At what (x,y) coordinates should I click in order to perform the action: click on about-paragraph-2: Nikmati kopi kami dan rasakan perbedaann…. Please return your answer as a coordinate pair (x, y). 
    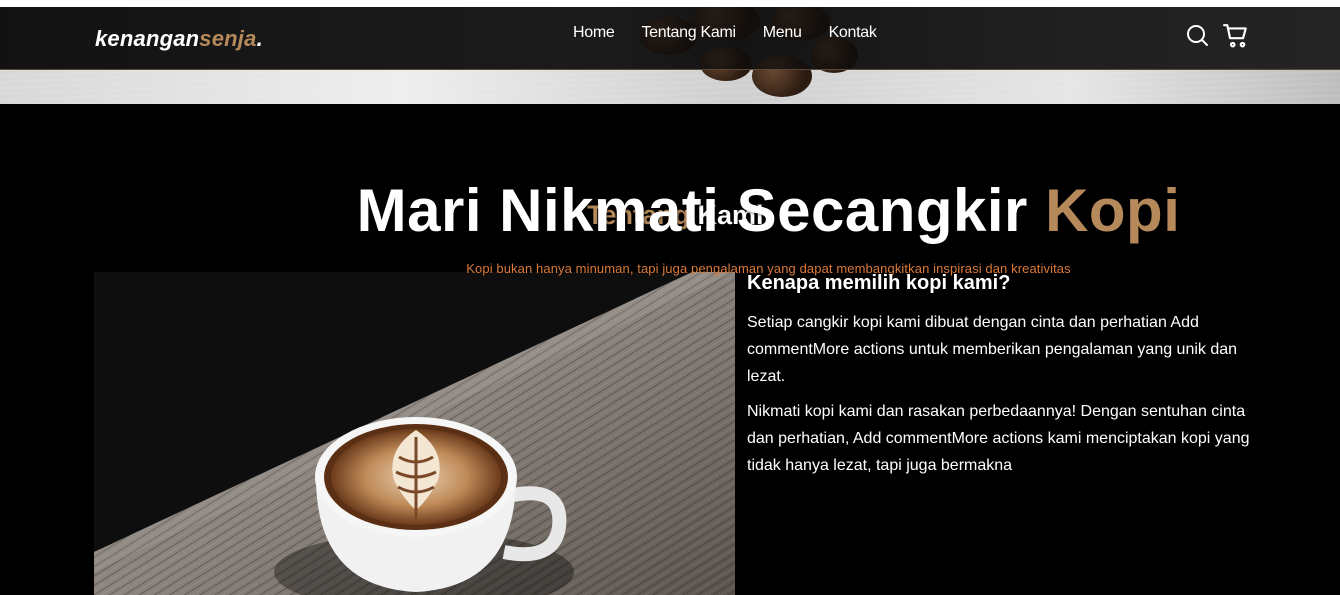
    Looking at the image, I should click on (998, 438).